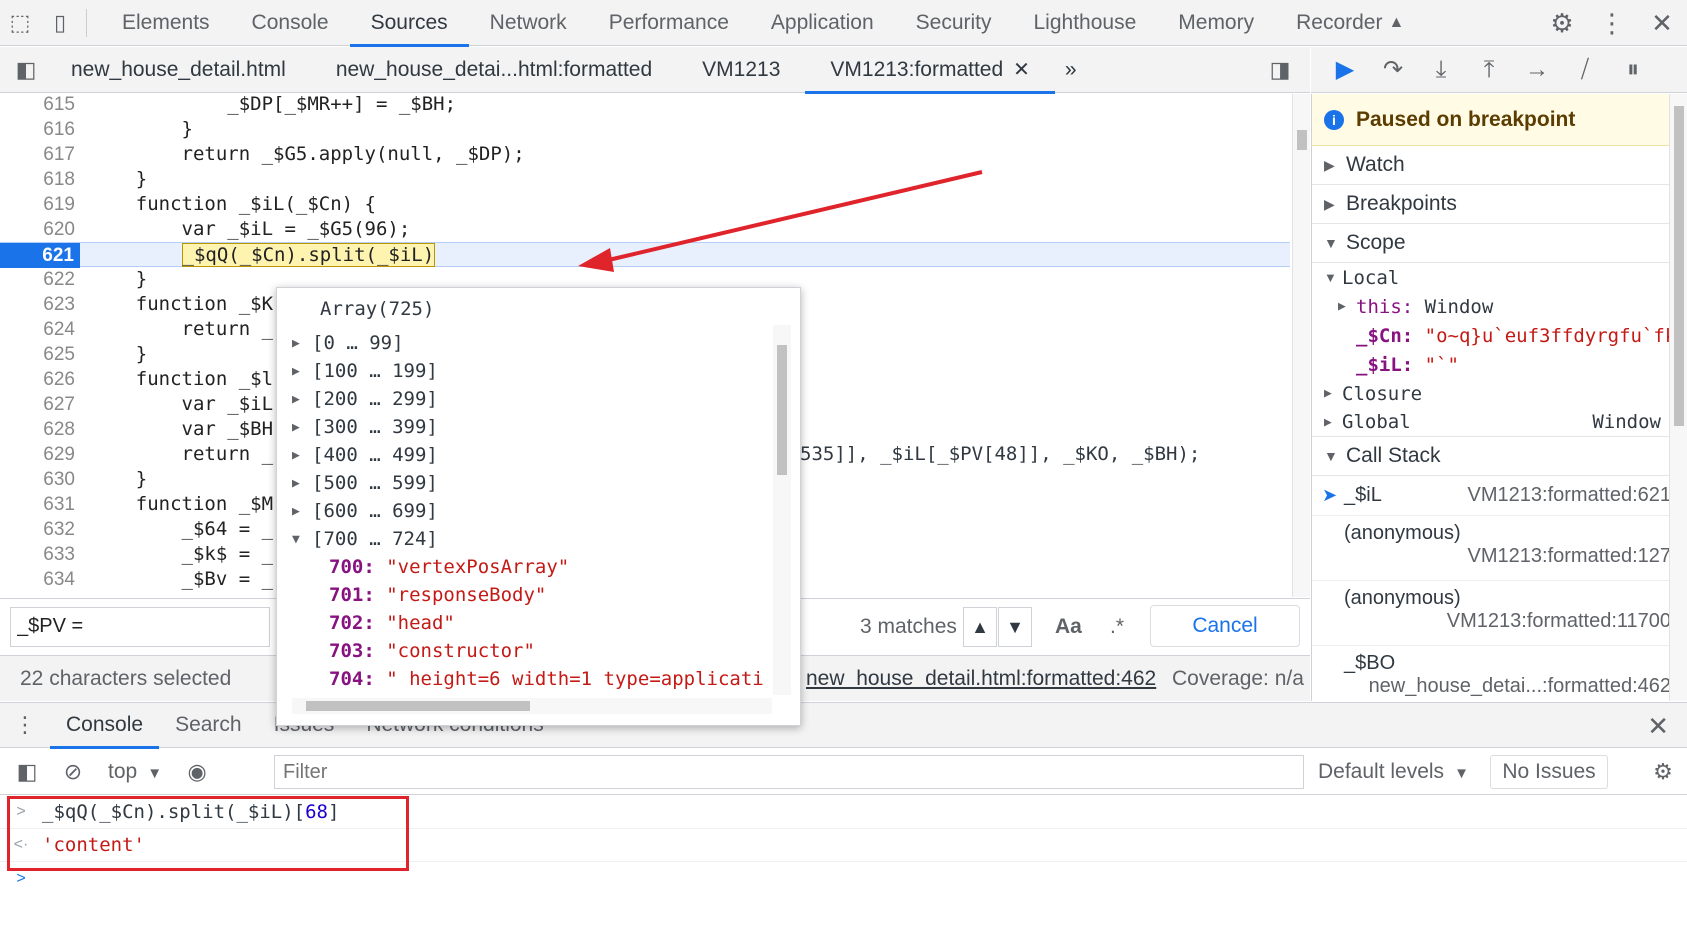 The image size is (1687, 937). I want to click on line-number: 631, so click(37, 504).